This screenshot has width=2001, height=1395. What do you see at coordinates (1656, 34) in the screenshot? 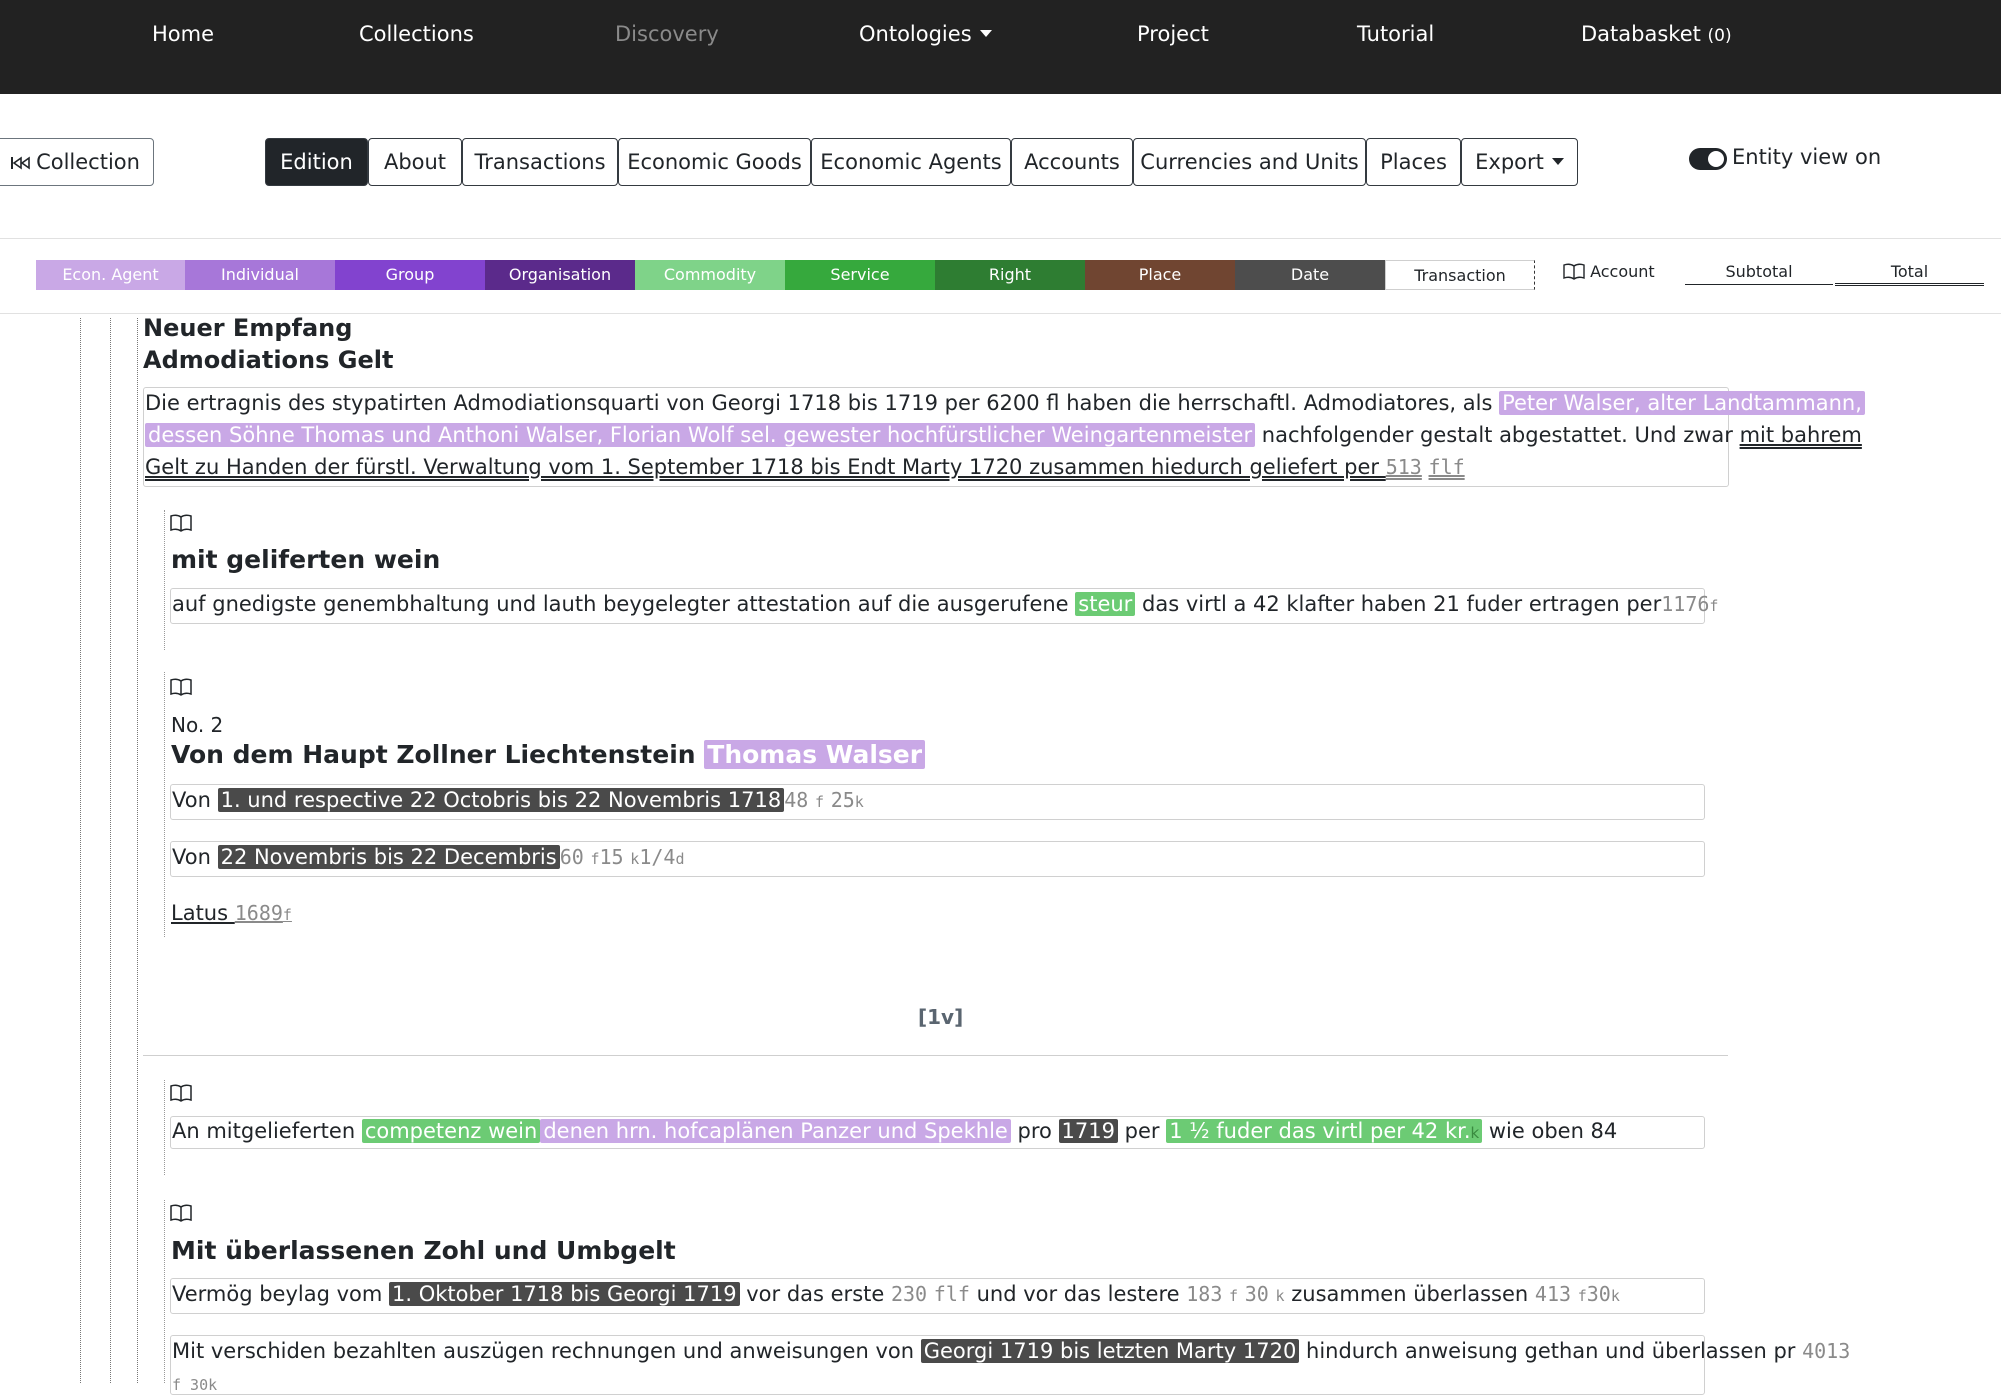
I see `nav-databasket: Databasket (0)` at bounding box center [1656, 34].